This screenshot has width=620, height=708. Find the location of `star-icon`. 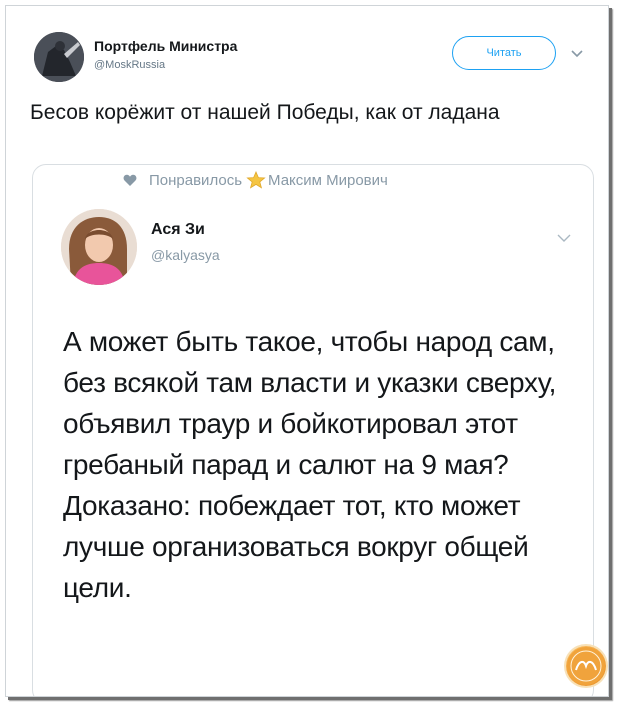

star-icon is located at coordinates (256, 180).